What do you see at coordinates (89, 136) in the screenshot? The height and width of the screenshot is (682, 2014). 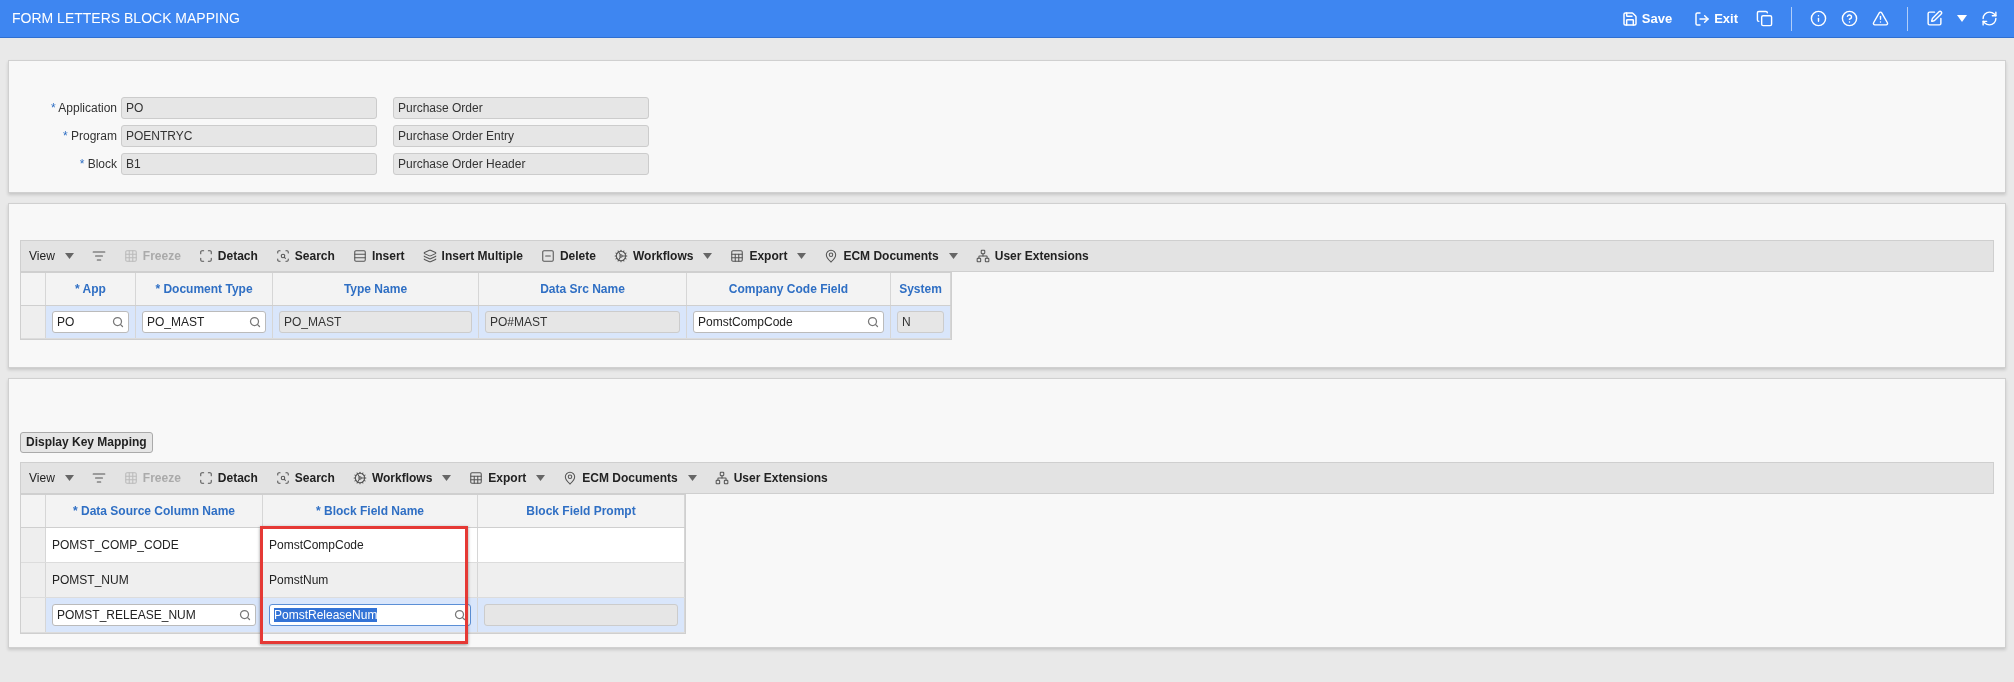 I see `field-label: * Program` at bounding box center [89, 136].